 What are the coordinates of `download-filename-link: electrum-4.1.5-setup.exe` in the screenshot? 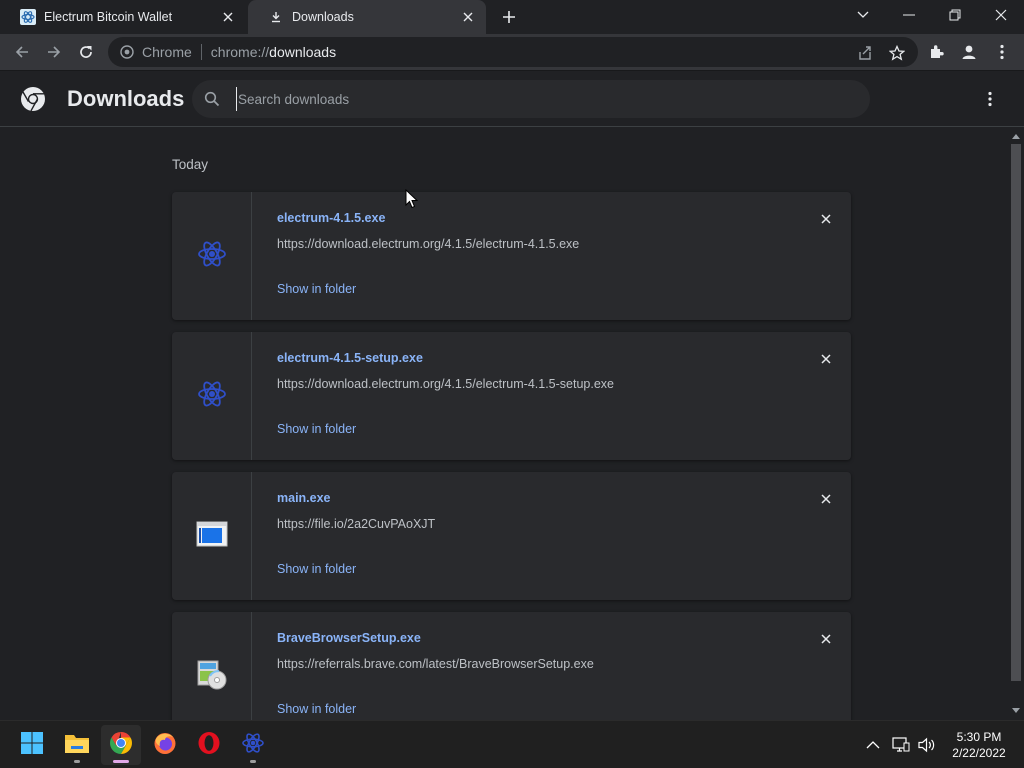 It's located at (350, 358).